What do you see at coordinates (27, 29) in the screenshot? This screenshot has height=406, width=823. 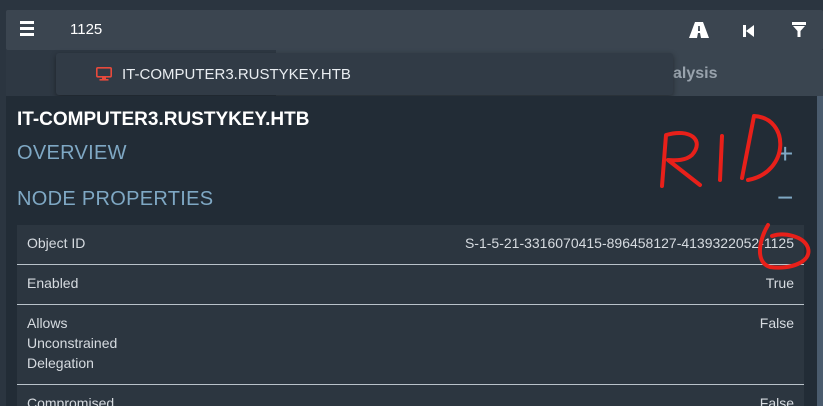 I see `menu-icon` at bounding box center [27, 29].